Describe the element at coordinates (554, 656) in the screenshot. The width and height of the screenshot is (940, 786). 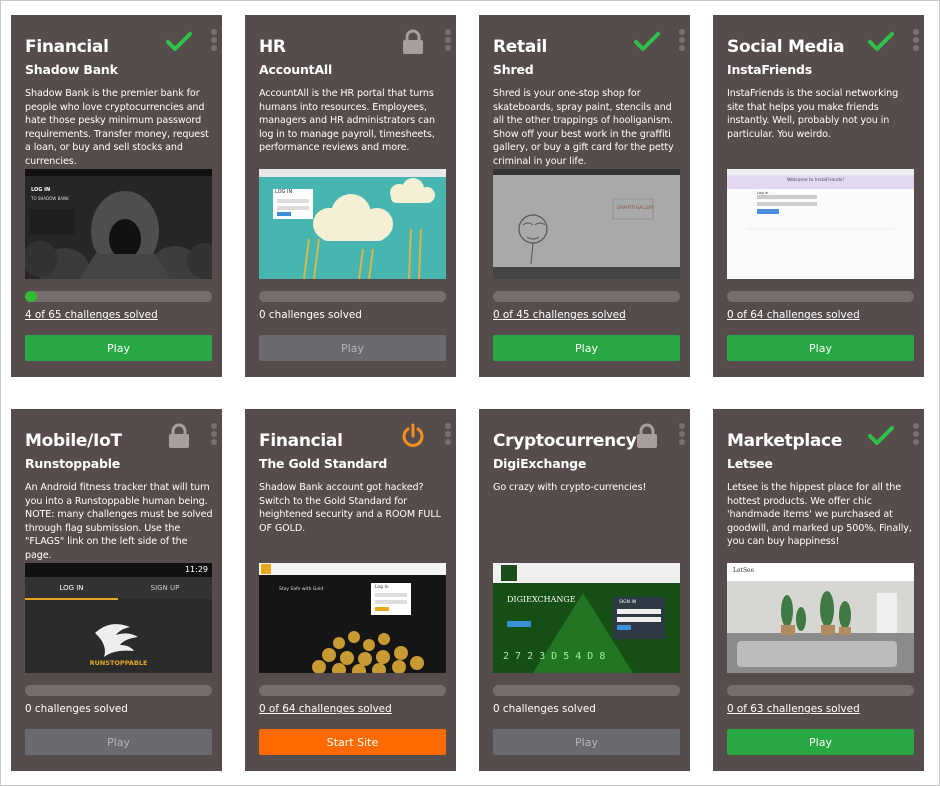
I see `screenshot-numbers: 2 7 2 3 D 5 4 D 8` at that location.